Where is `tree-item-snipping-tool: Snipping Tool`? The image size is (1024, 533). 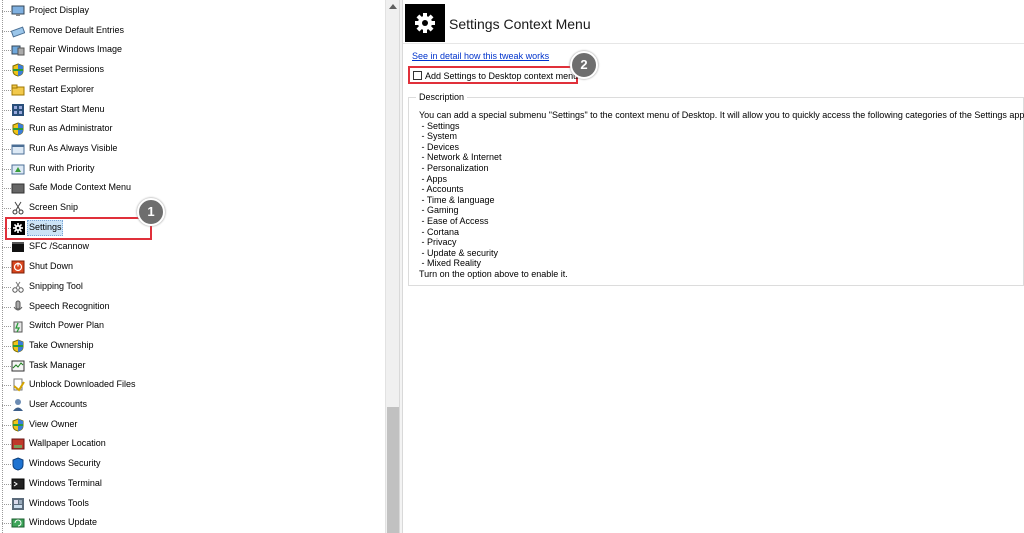 tree-item-snipping-tool: Snipping Tool is located at coordinates (192, 287).